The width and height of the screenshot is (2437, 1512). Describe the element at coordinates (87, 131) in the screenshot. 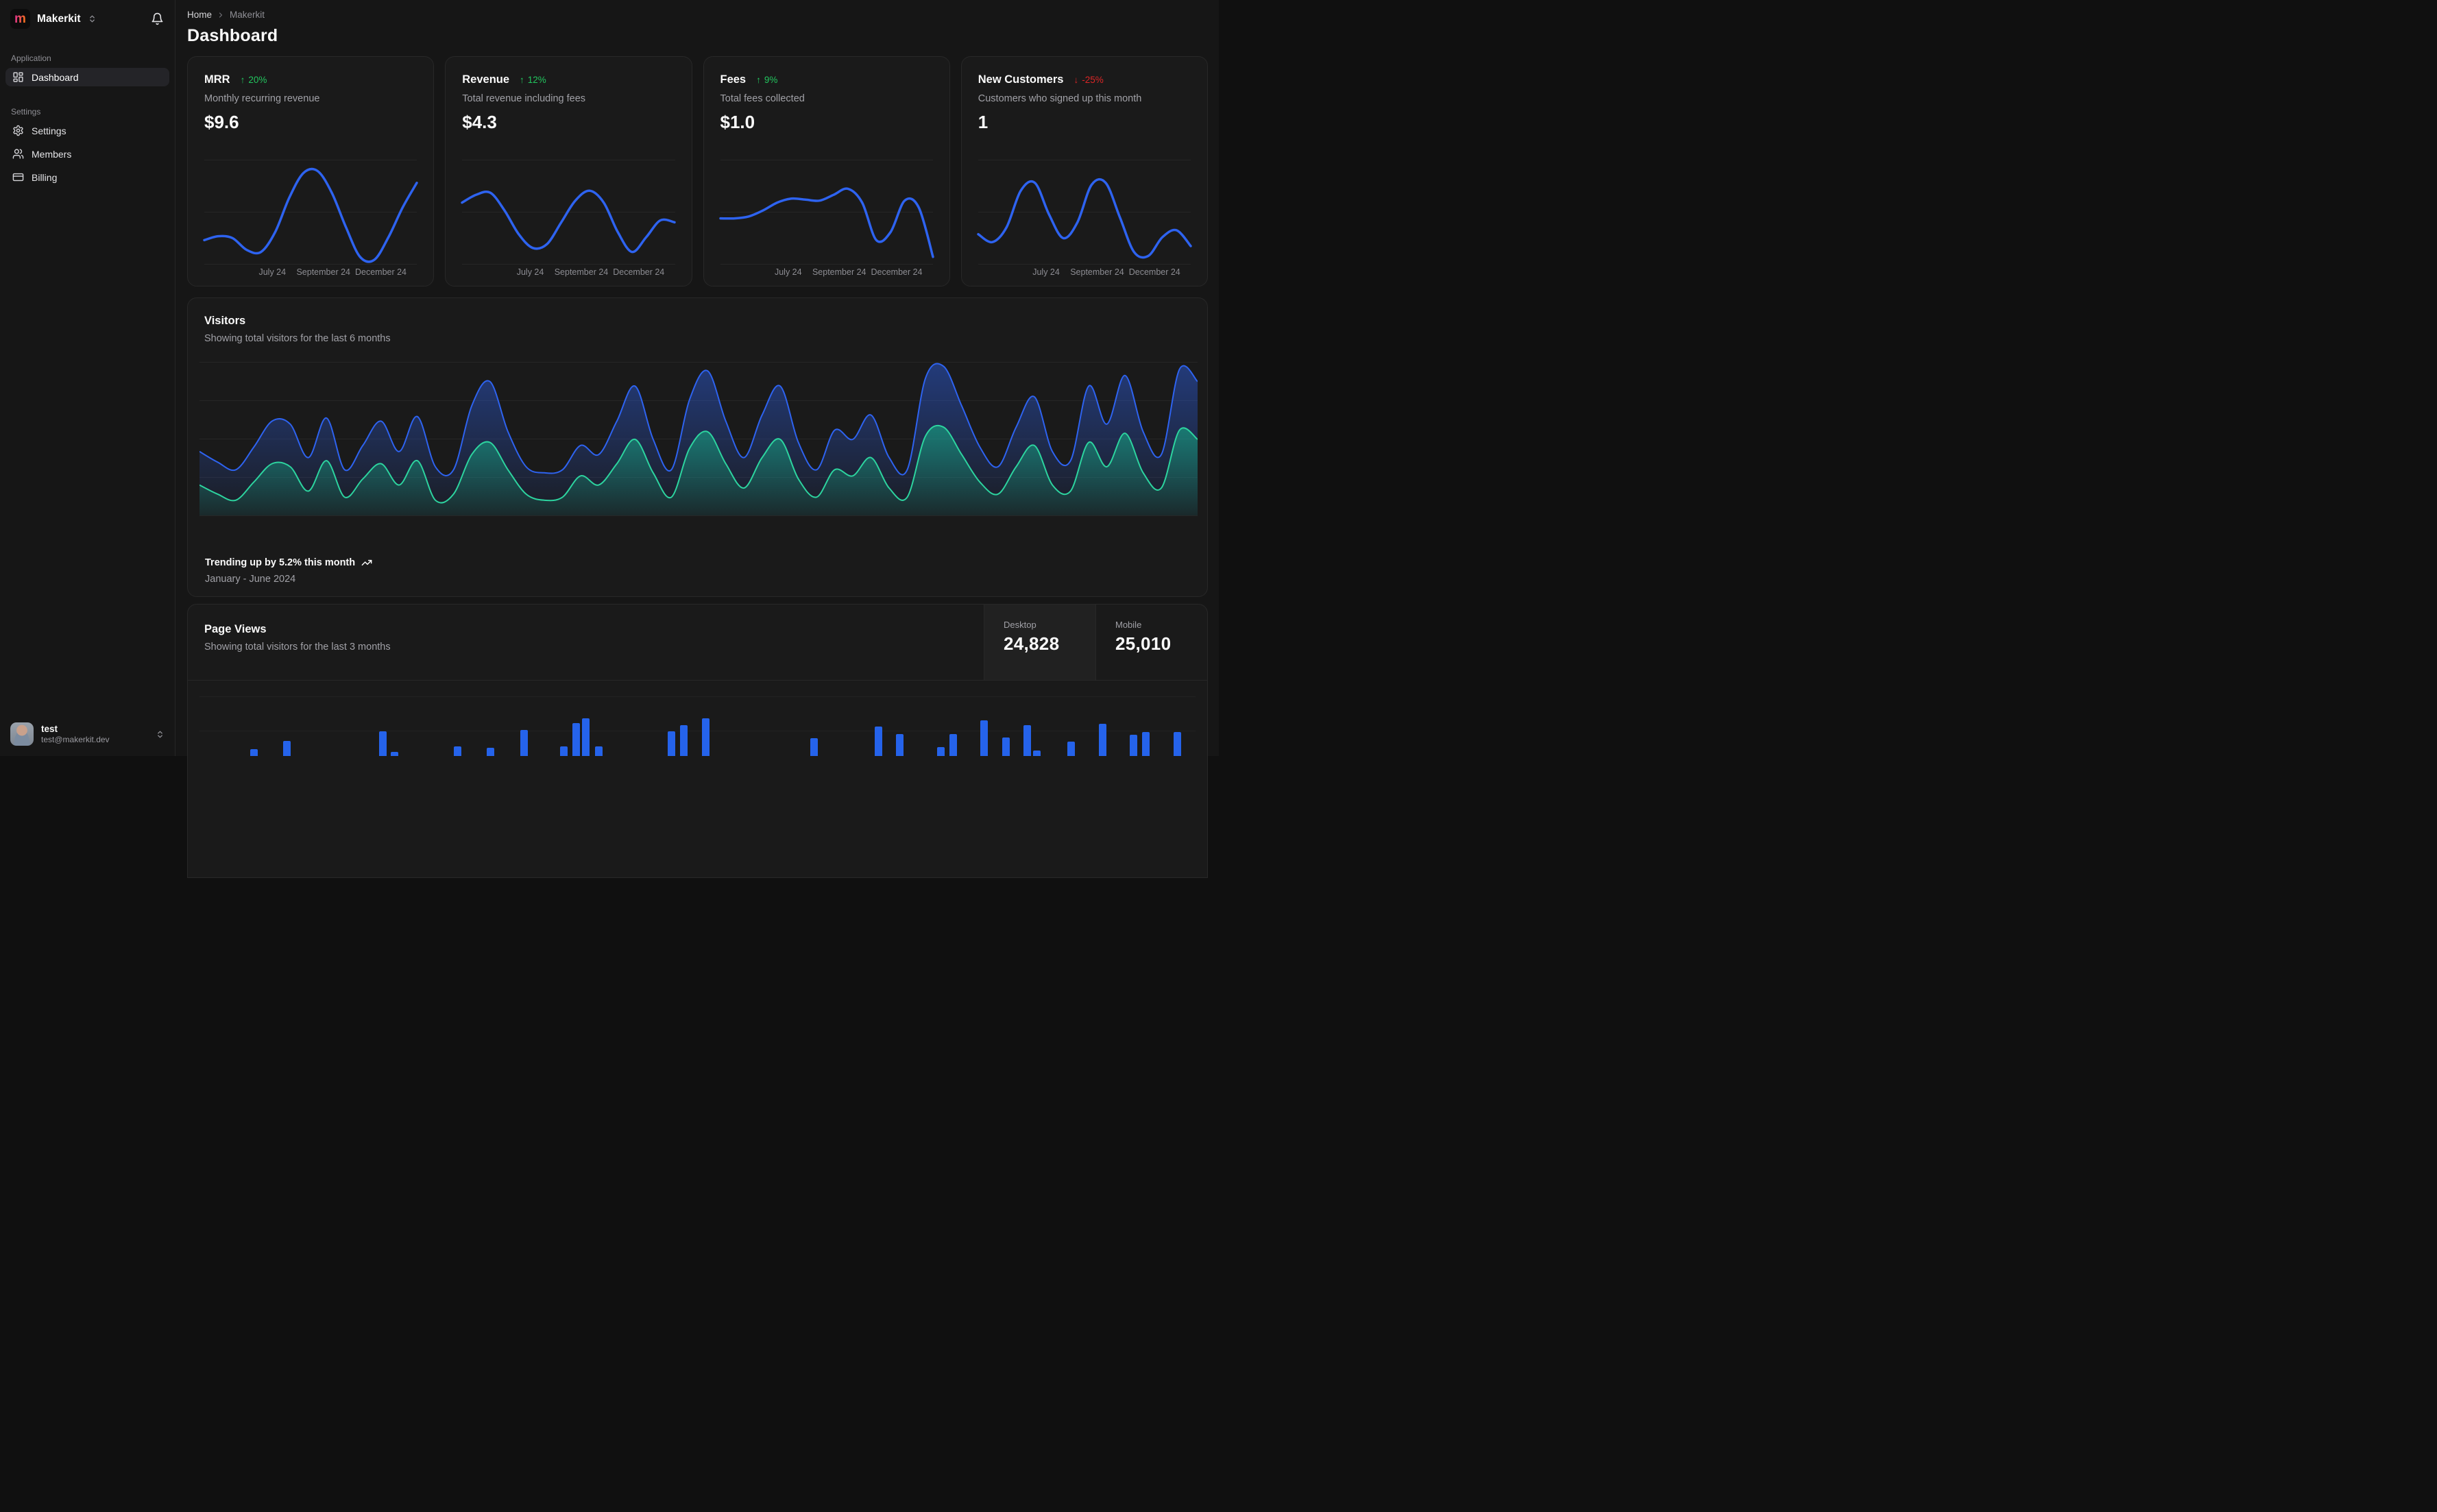

I see `sidebar-item-settings: Settings` at that location.